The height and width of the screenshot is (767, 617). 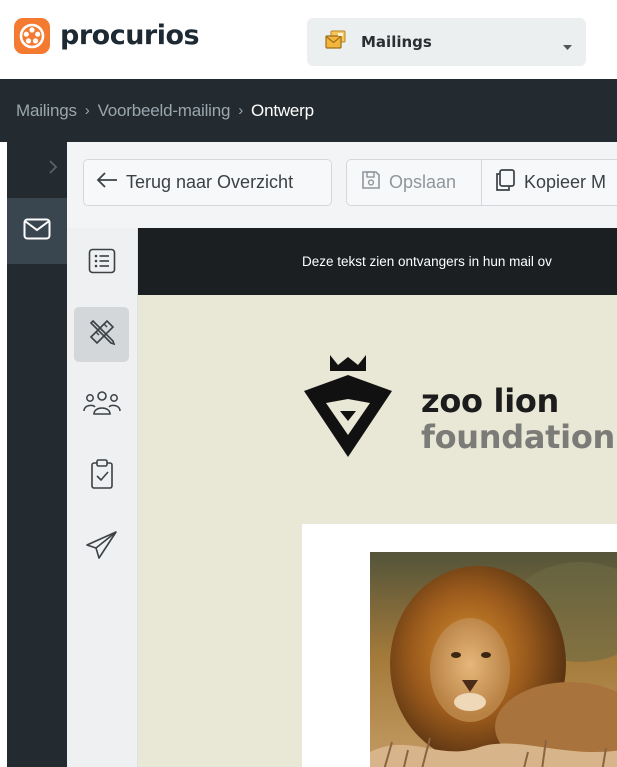 What do you see at coordinates (46, 111) in the screenshot?
I see `breadcrumb-mailings: Mailings` at bounding box center [46, 111].